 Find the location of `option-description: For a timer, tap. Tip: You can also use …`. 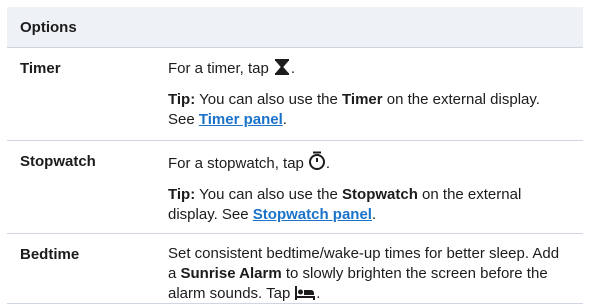

option-description: For a timer, tap. Tip: You can also use … is located at coordinates (354, 93).